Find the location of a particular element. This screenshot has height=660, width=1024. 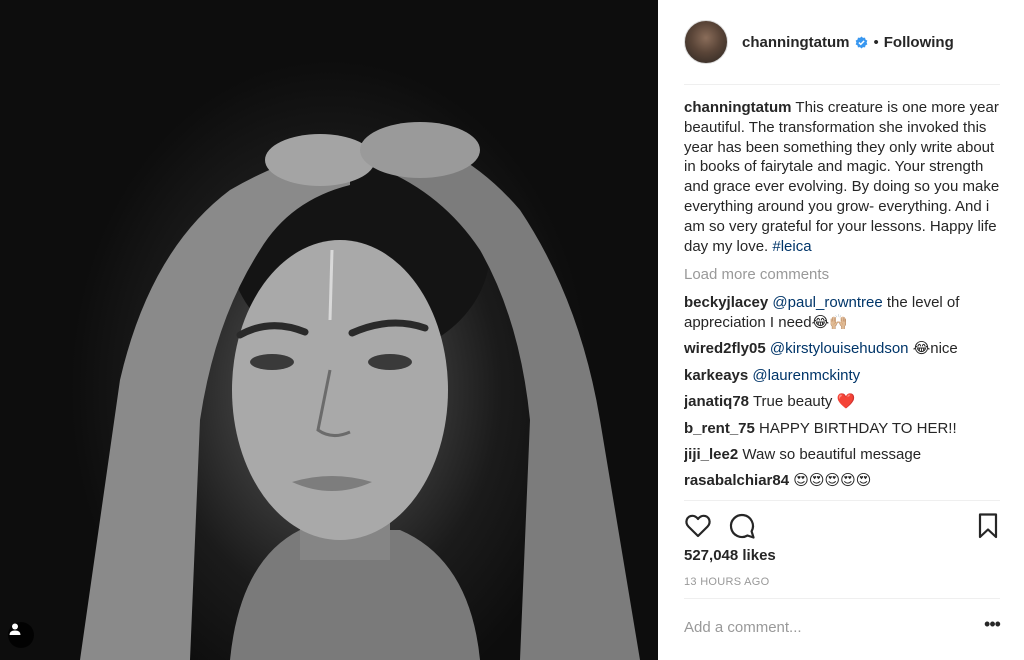

comment-username: janatiq78 is located at coordinates (716, 401).